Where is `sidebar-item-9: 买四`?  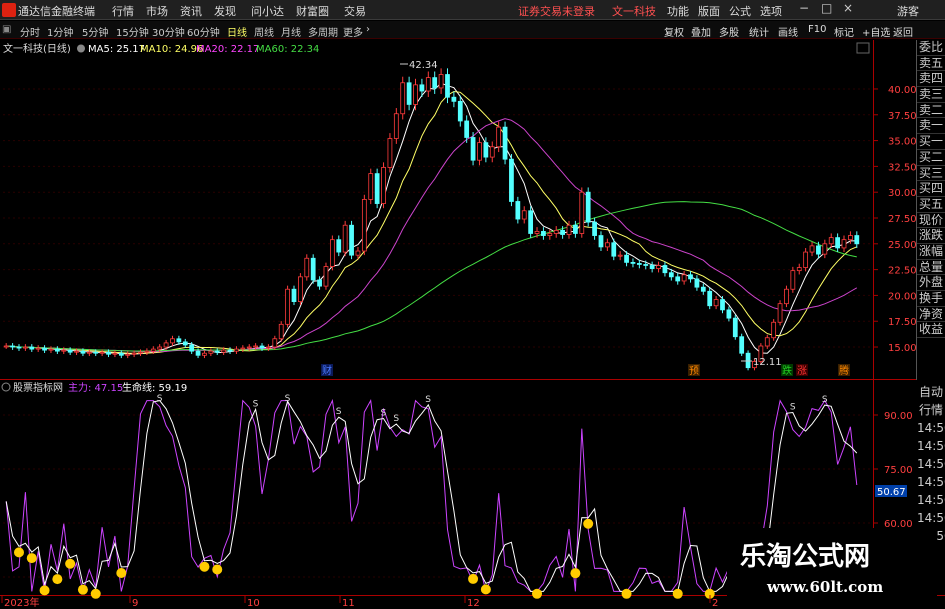
sidebar-item-9: 买四 is located at coordinates (931, 189).